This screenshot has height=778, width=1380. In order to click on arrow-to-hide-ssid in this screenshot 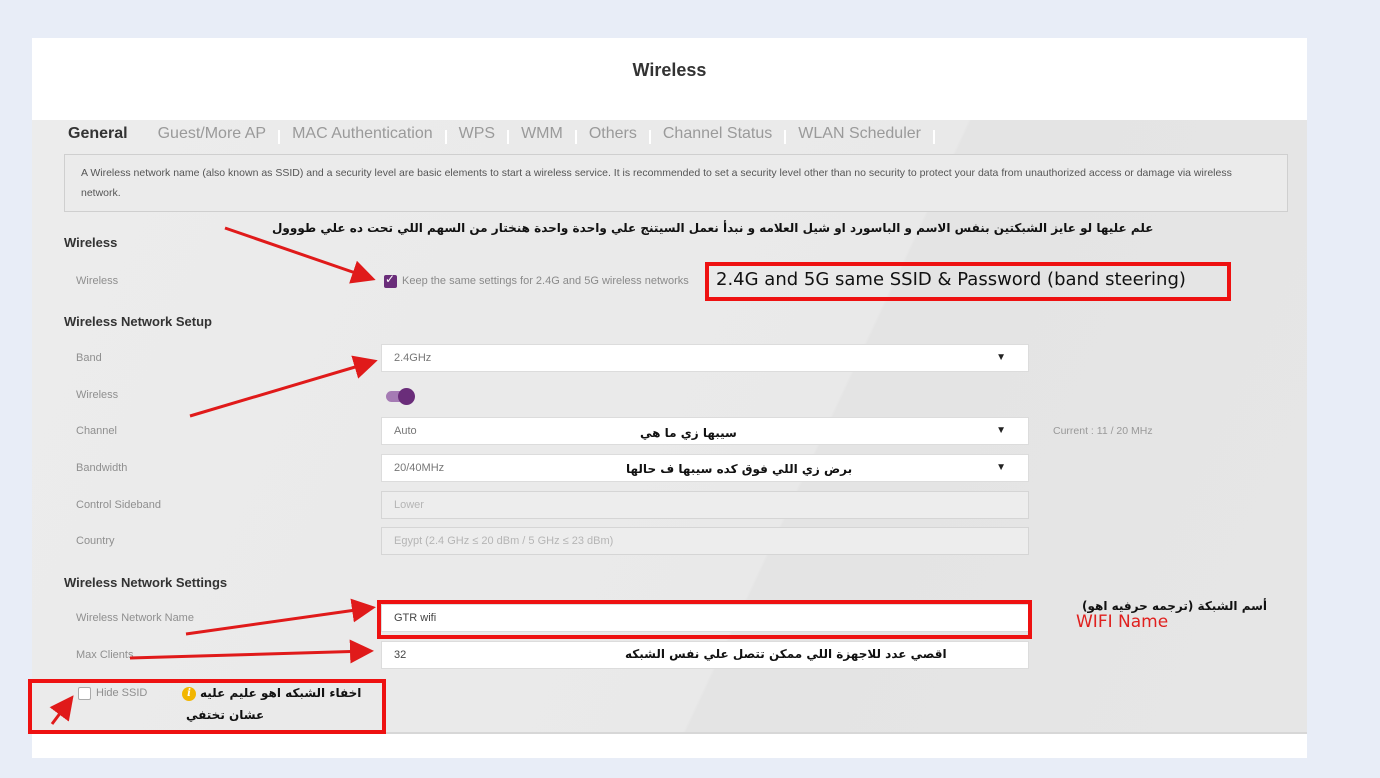, I will do `click(61, 710)`.